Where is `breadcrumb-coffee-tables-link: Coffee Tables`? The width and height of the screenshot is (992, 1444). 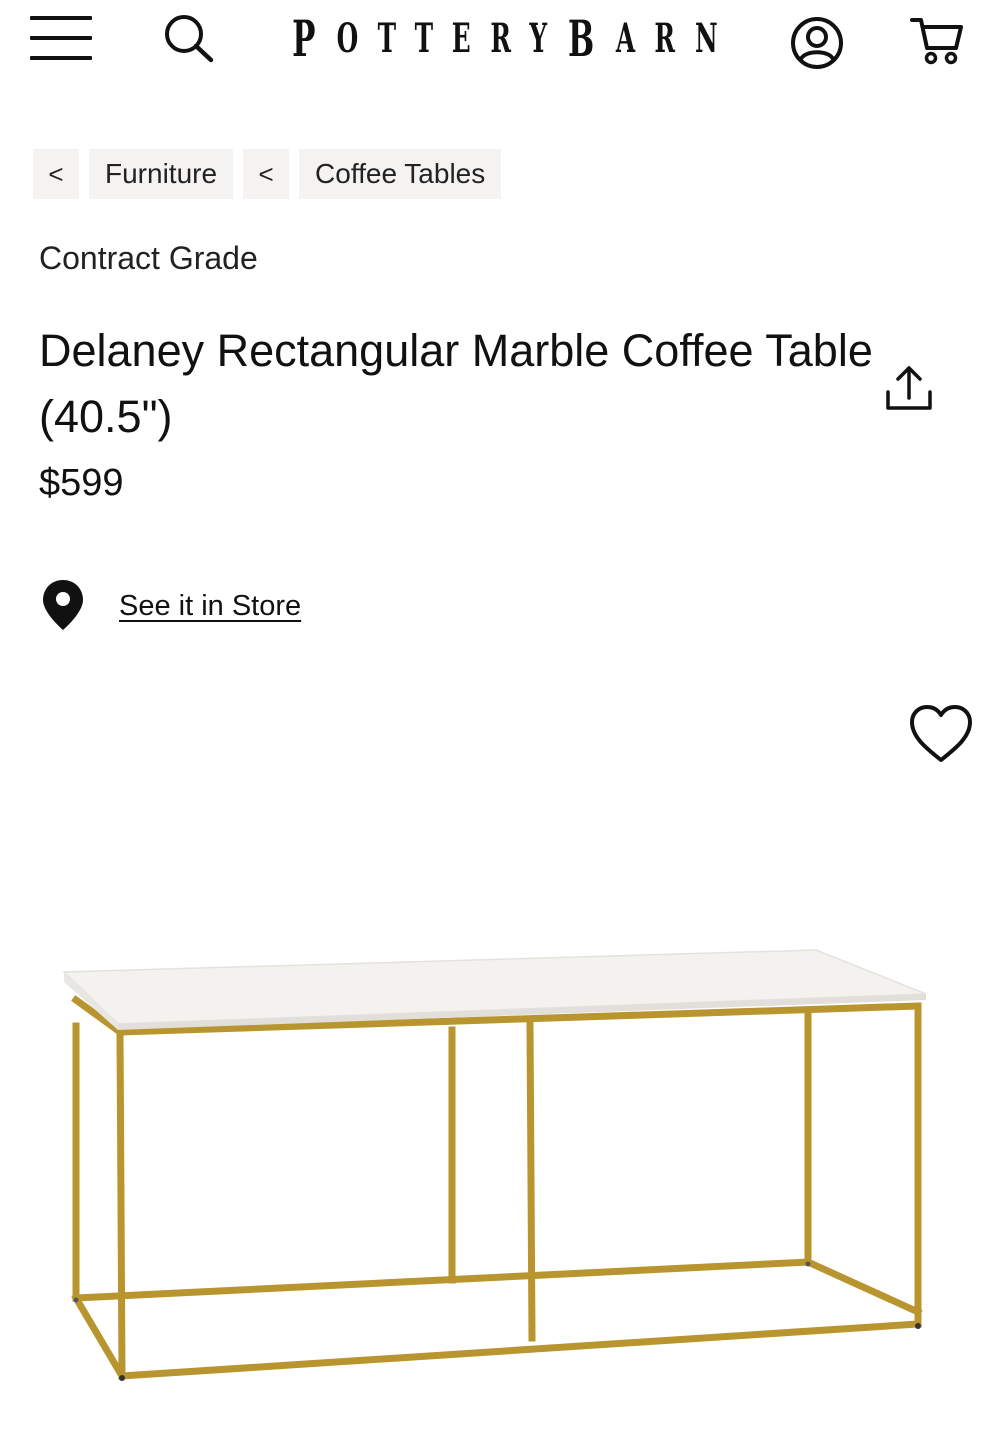
breadcrumb-coffee-tables-link: Coffee Tables is located at coordinates (400, 174).